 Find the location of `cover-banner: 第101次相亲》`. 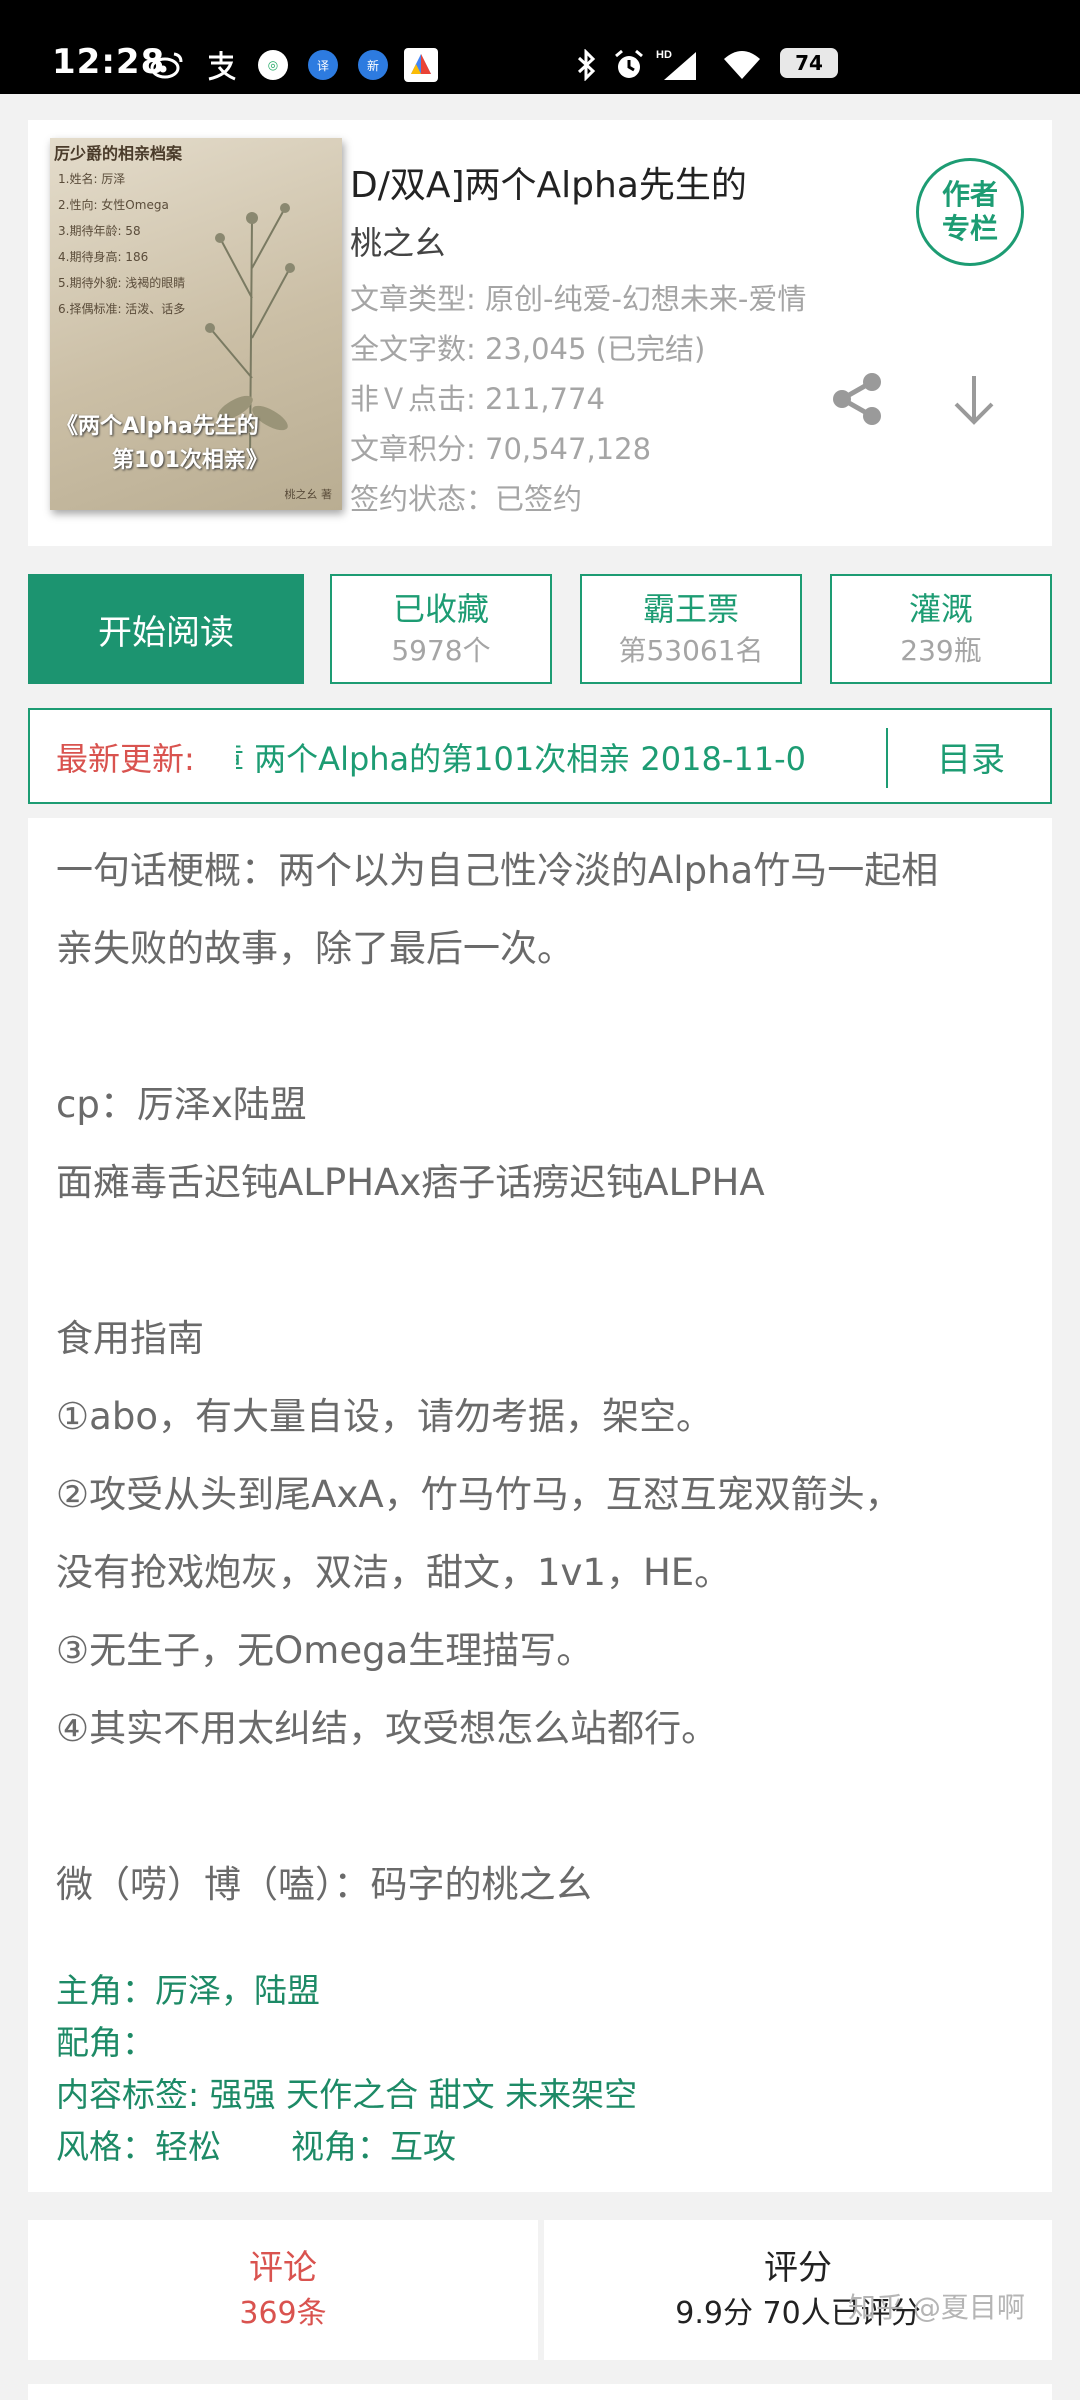

cover-banner: 第101次相亲》 is located at coordinates (190, 460).